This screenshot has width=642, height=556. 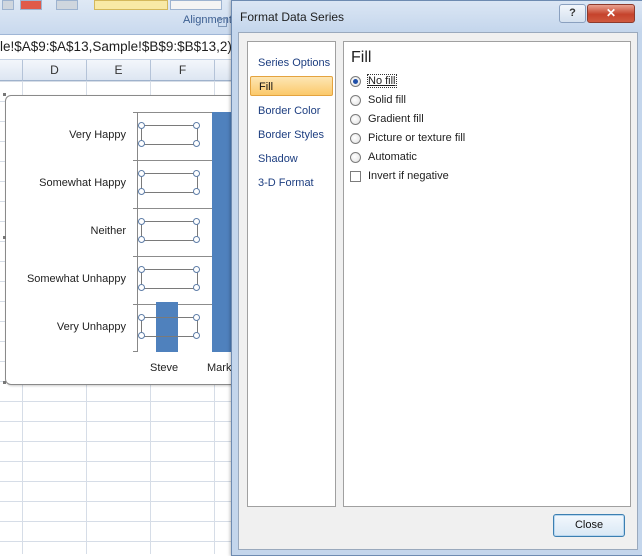 What do you see at coordinates (108, 231) in the screenshot?
I see `category-label: Neither` at bounding box center [108, 231].